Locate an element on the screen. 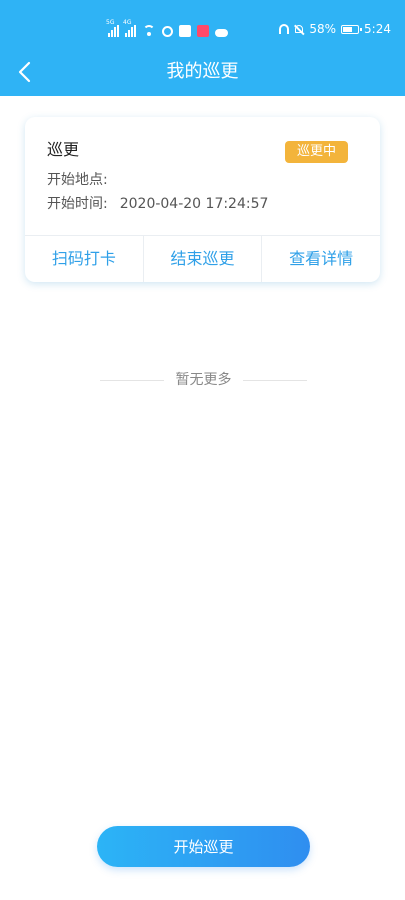  list-end-divider: 暂无更多 is located at coordinates (202, 380).